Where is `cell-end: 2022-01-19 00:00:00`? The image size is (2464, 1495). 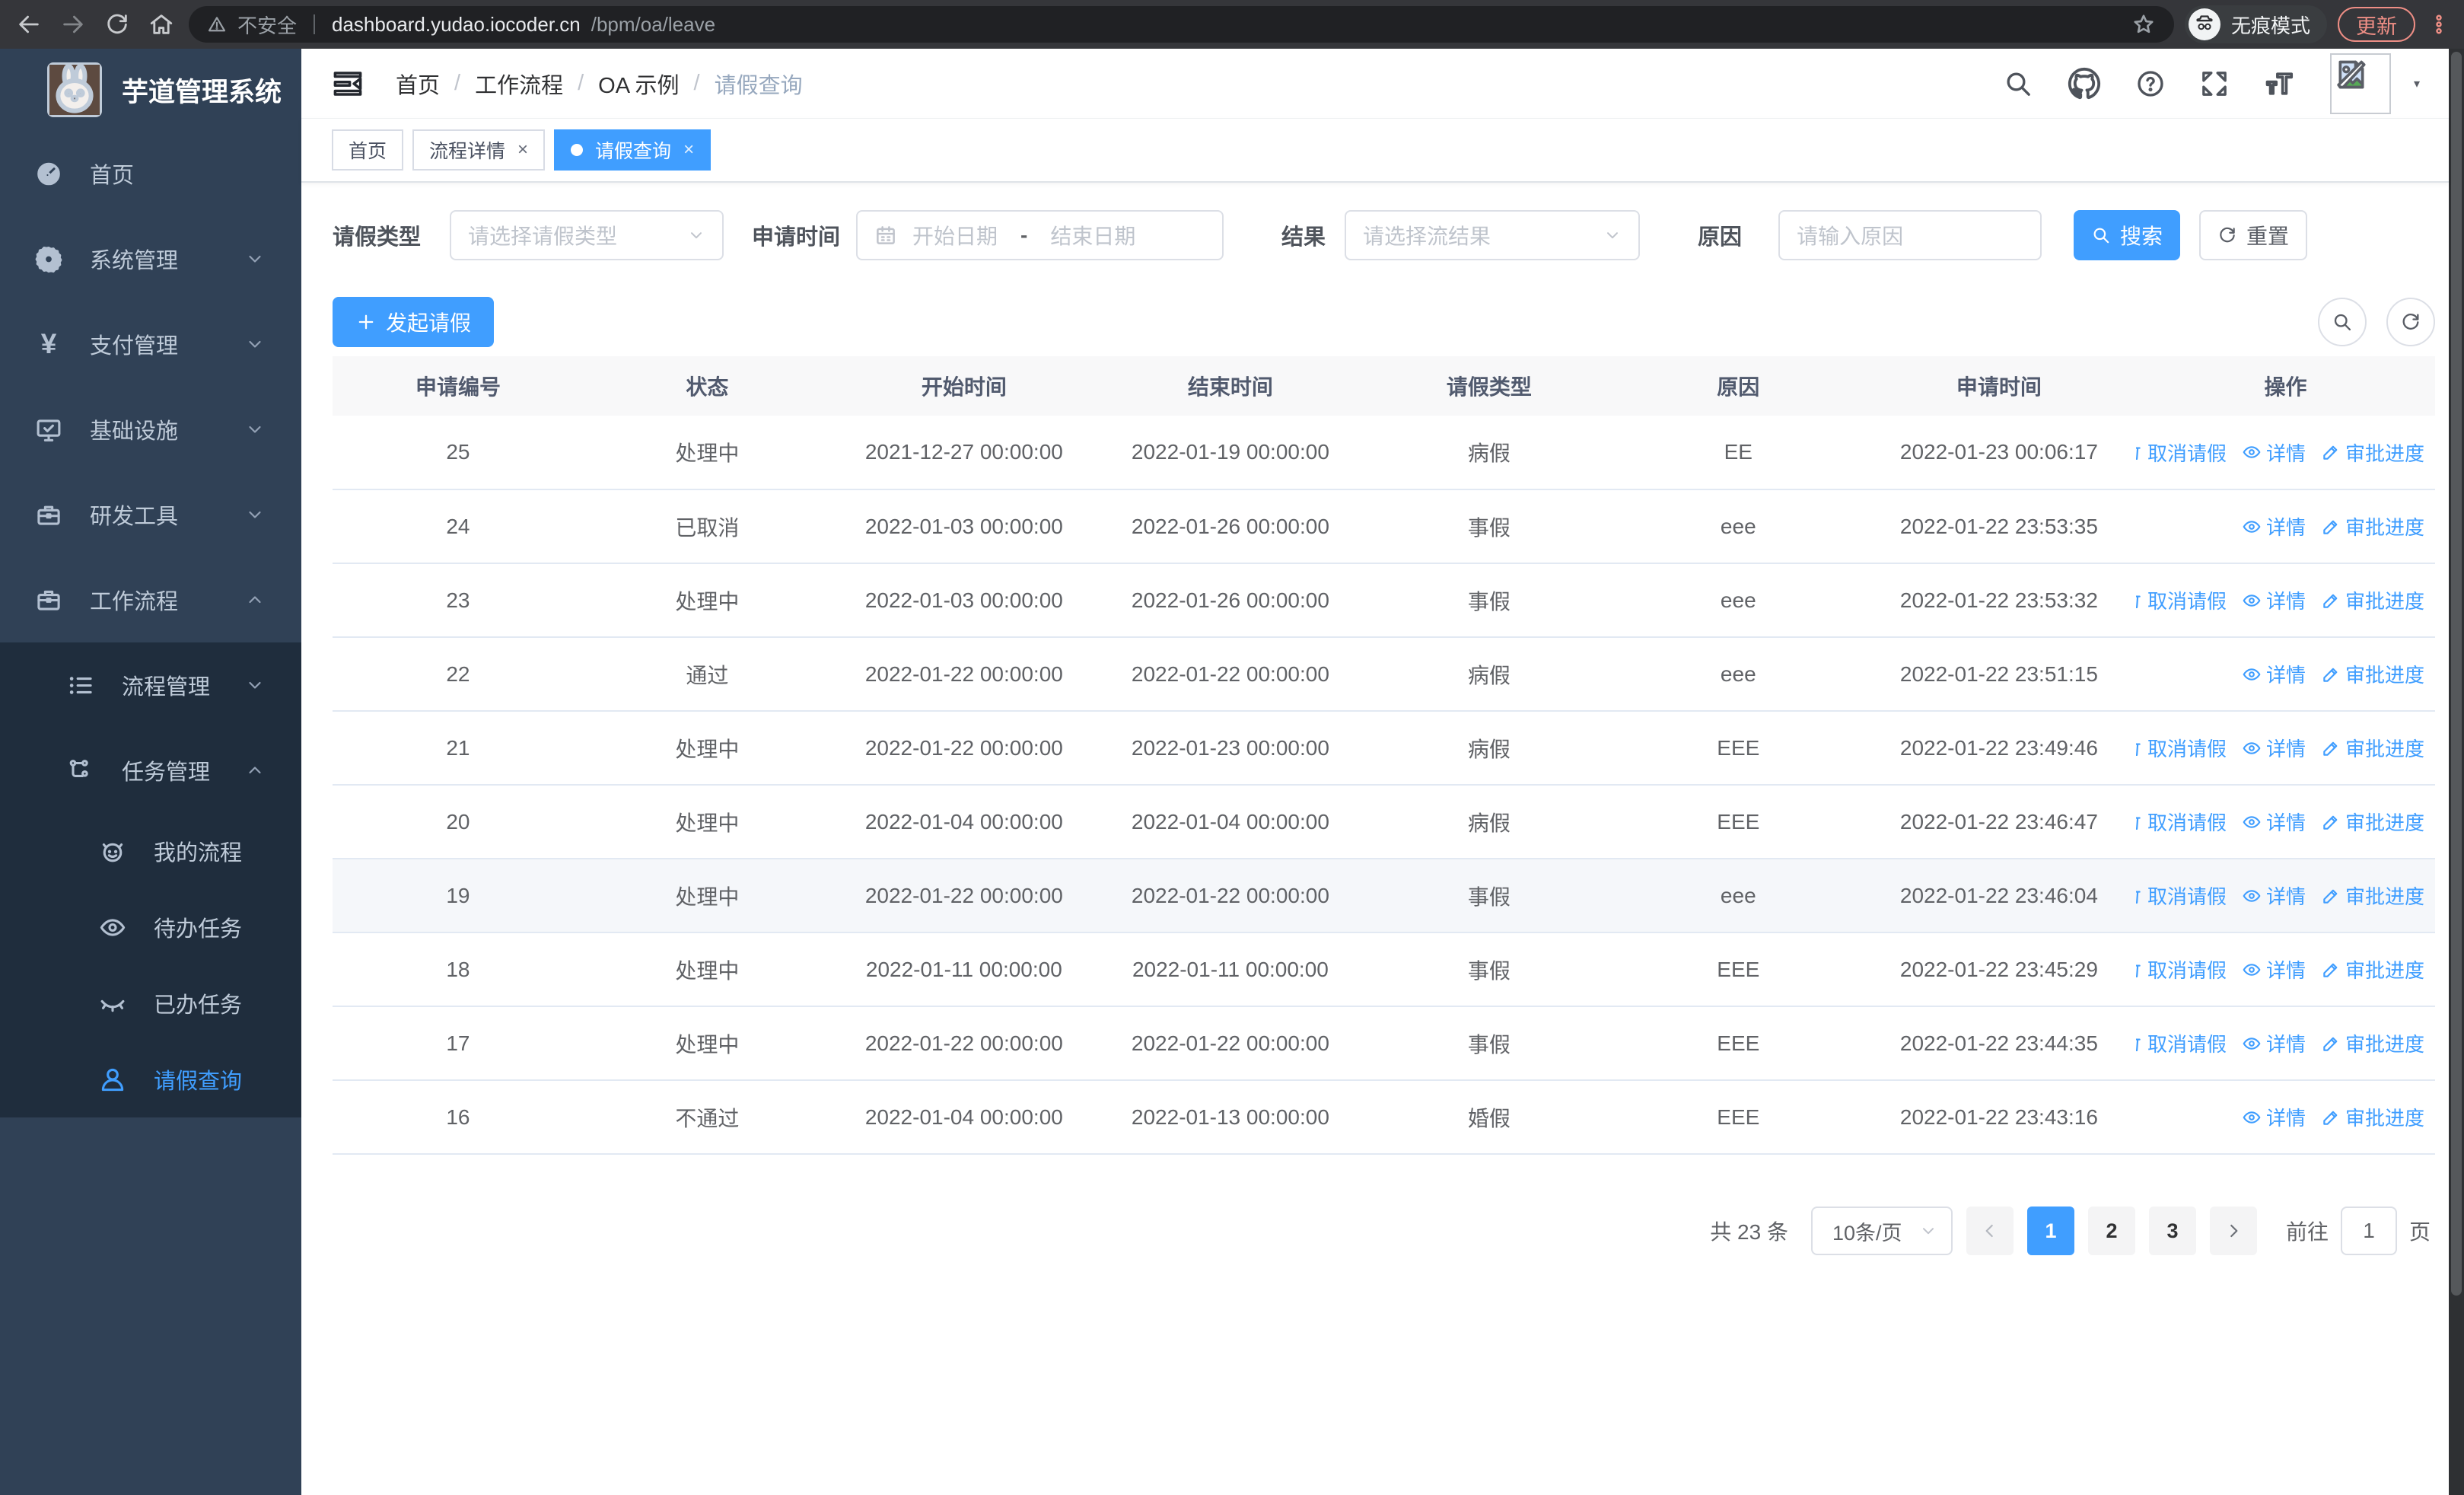 cell-end: 2022-01-19 00:00:00 is located at coordinates (1230, 453).